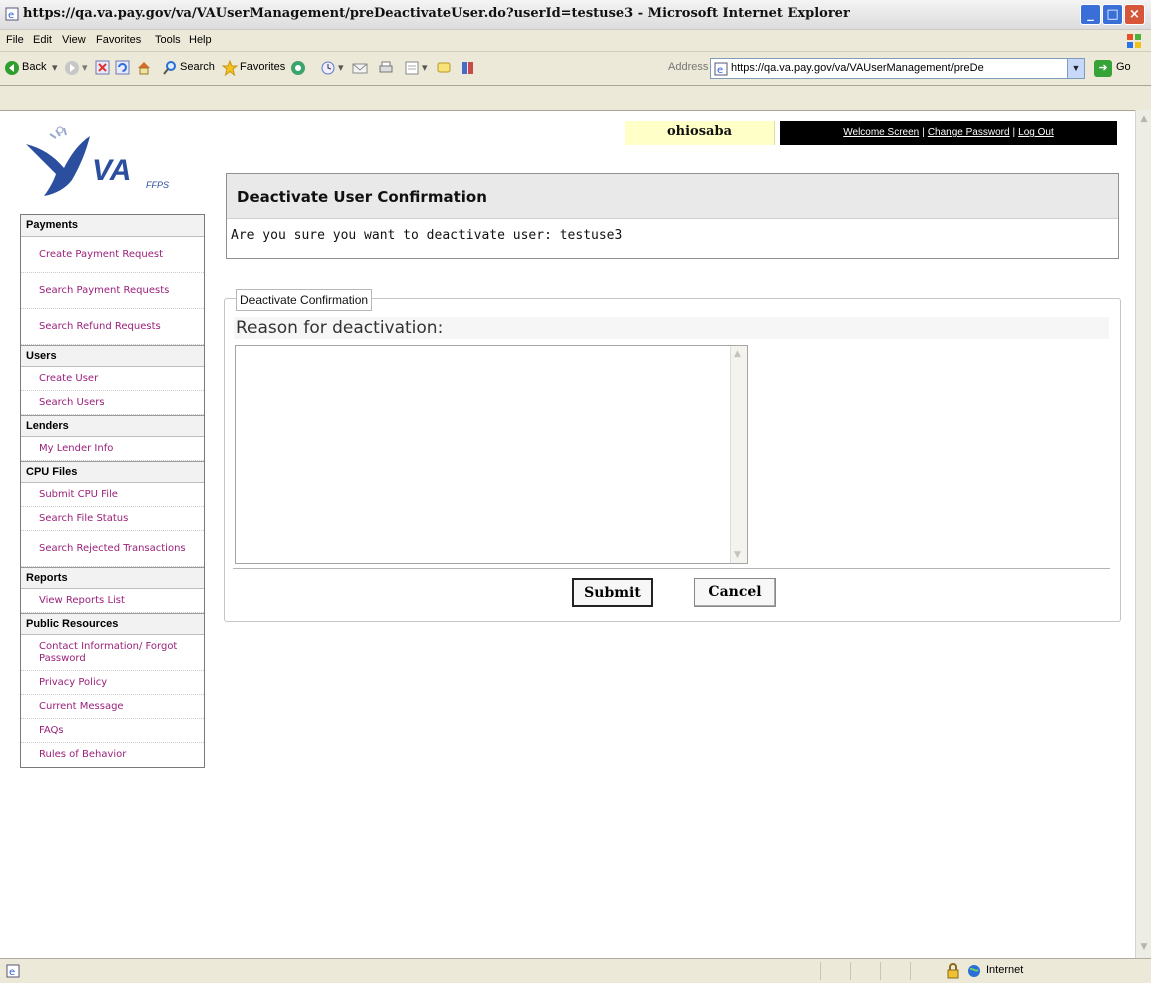  What do you see at coordinates (112, 578) in the screenshot?
I see `sidebar-section-reports: Reports` at bounding box center [112, 578].